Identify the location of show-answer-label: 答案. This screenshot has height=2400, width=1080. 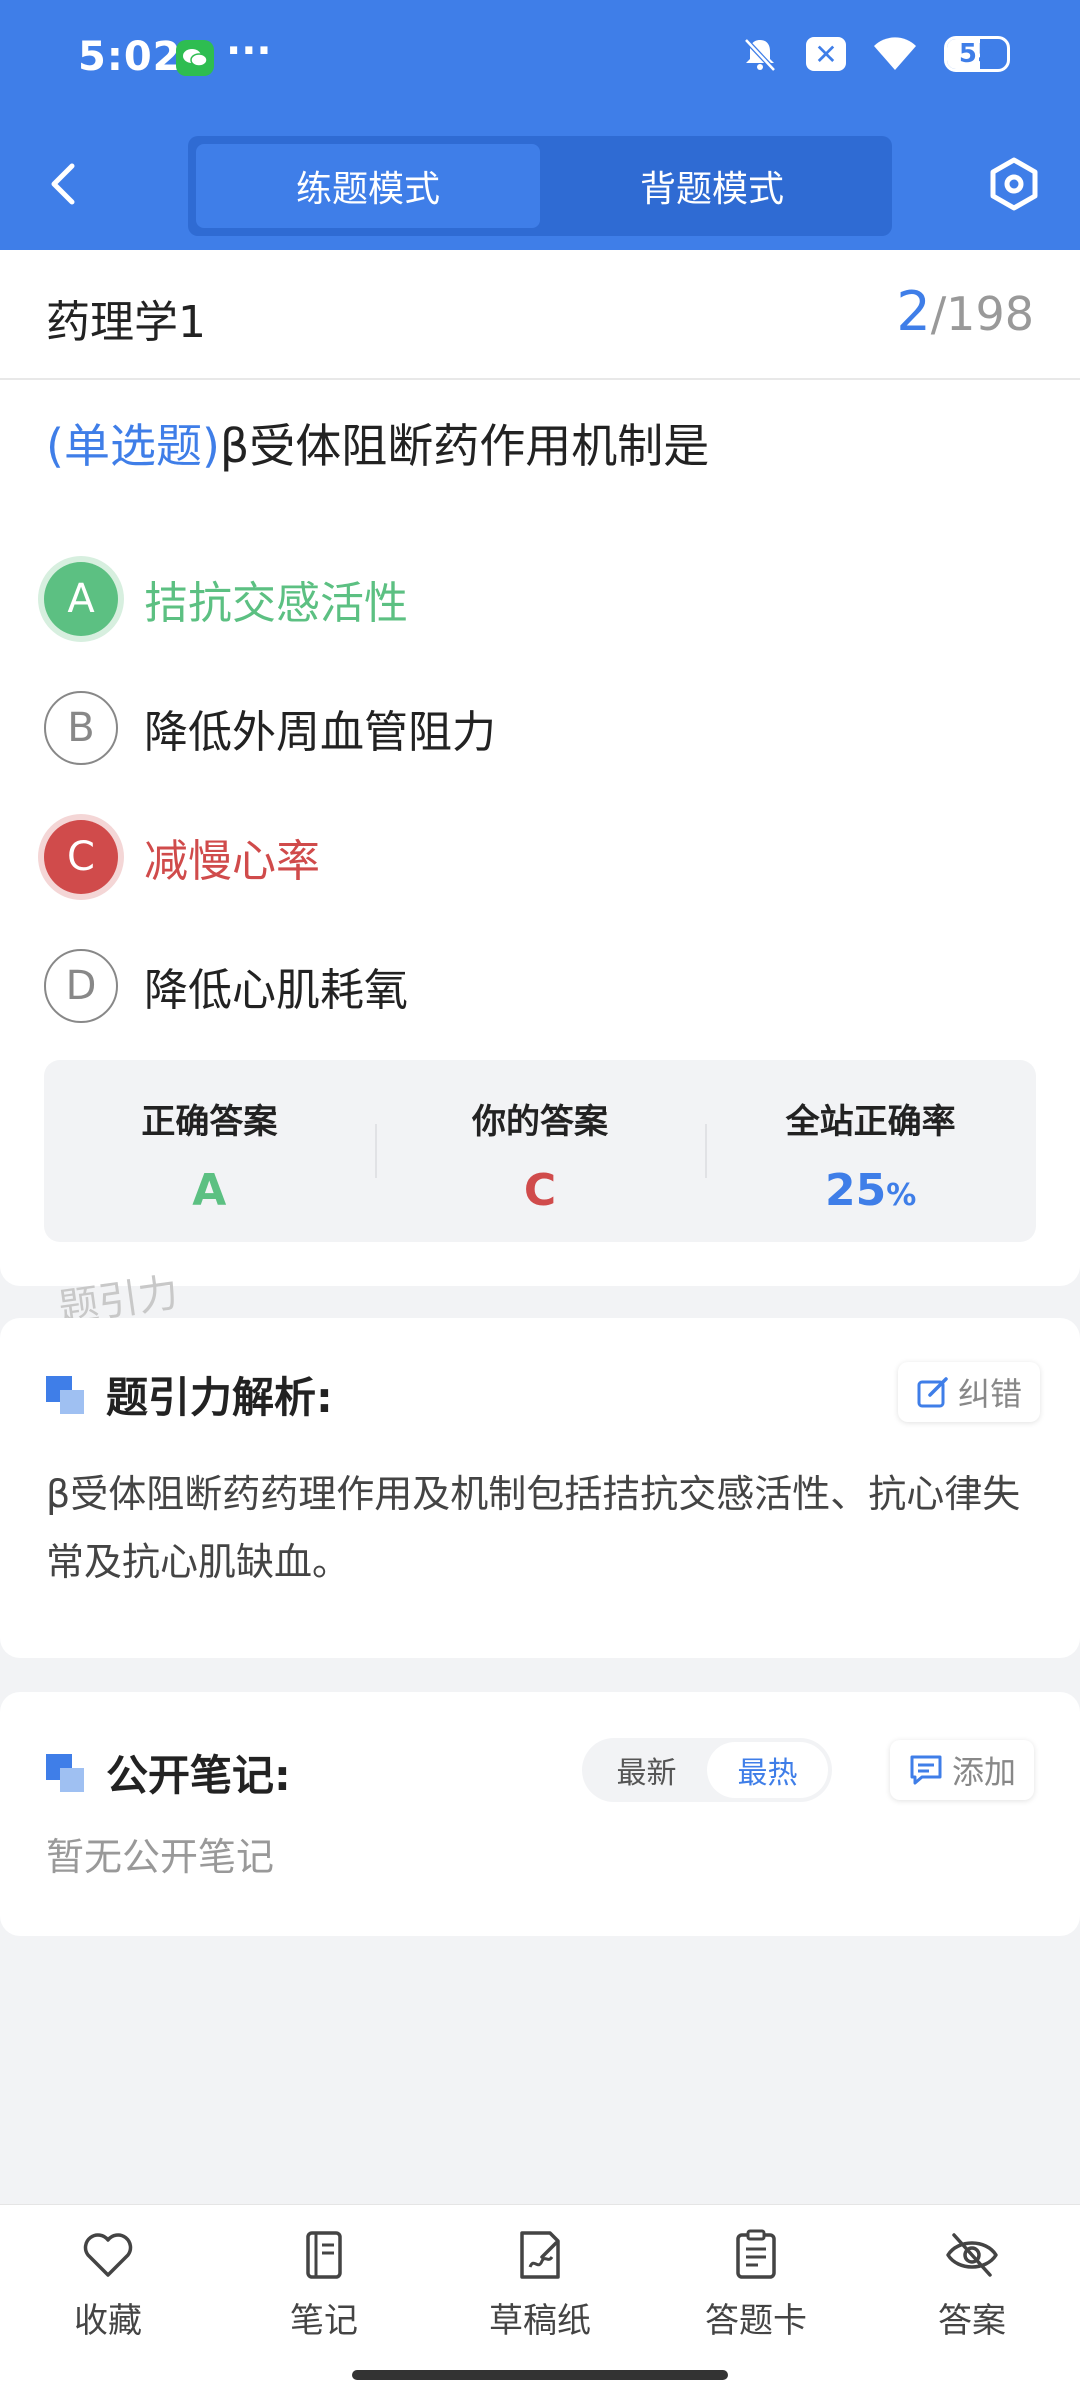
(972, 2321).